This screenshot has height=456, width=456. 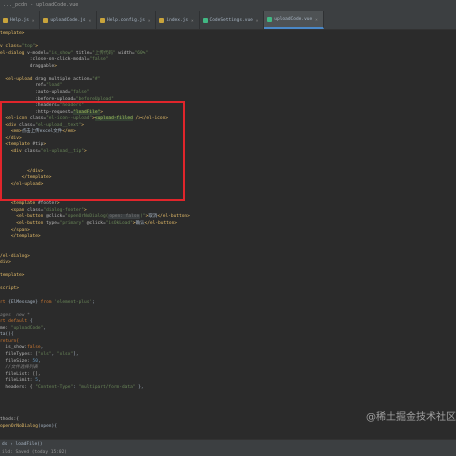 What do you see at coordinates (61, 53) in the screenshot?
I see `code-token: "is_show"` at bounding box center [61, 53].